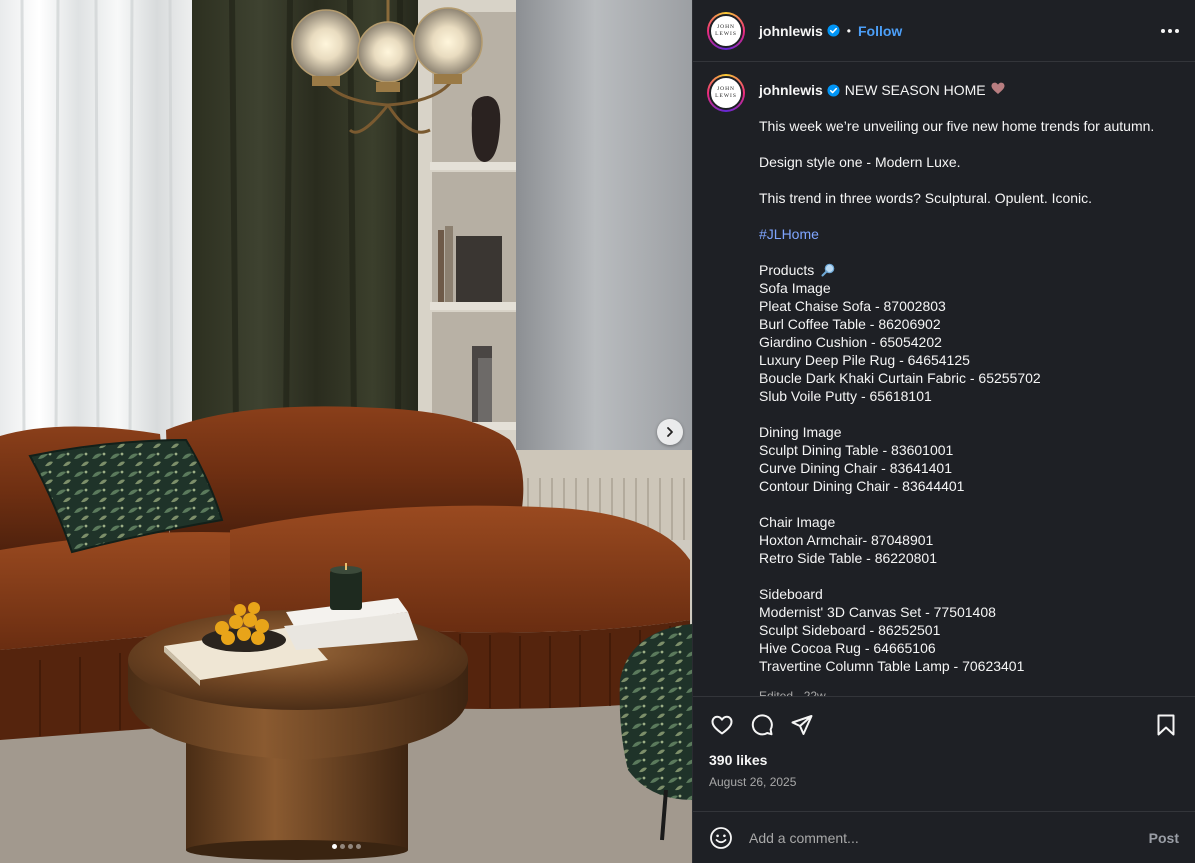 Image resolution: width=1195 pixels, height=863 pixels. What do you see at coordinates (791, 31) in the screenshot?
I see `username-link: johnlewis` at bounding box center [791, 31].